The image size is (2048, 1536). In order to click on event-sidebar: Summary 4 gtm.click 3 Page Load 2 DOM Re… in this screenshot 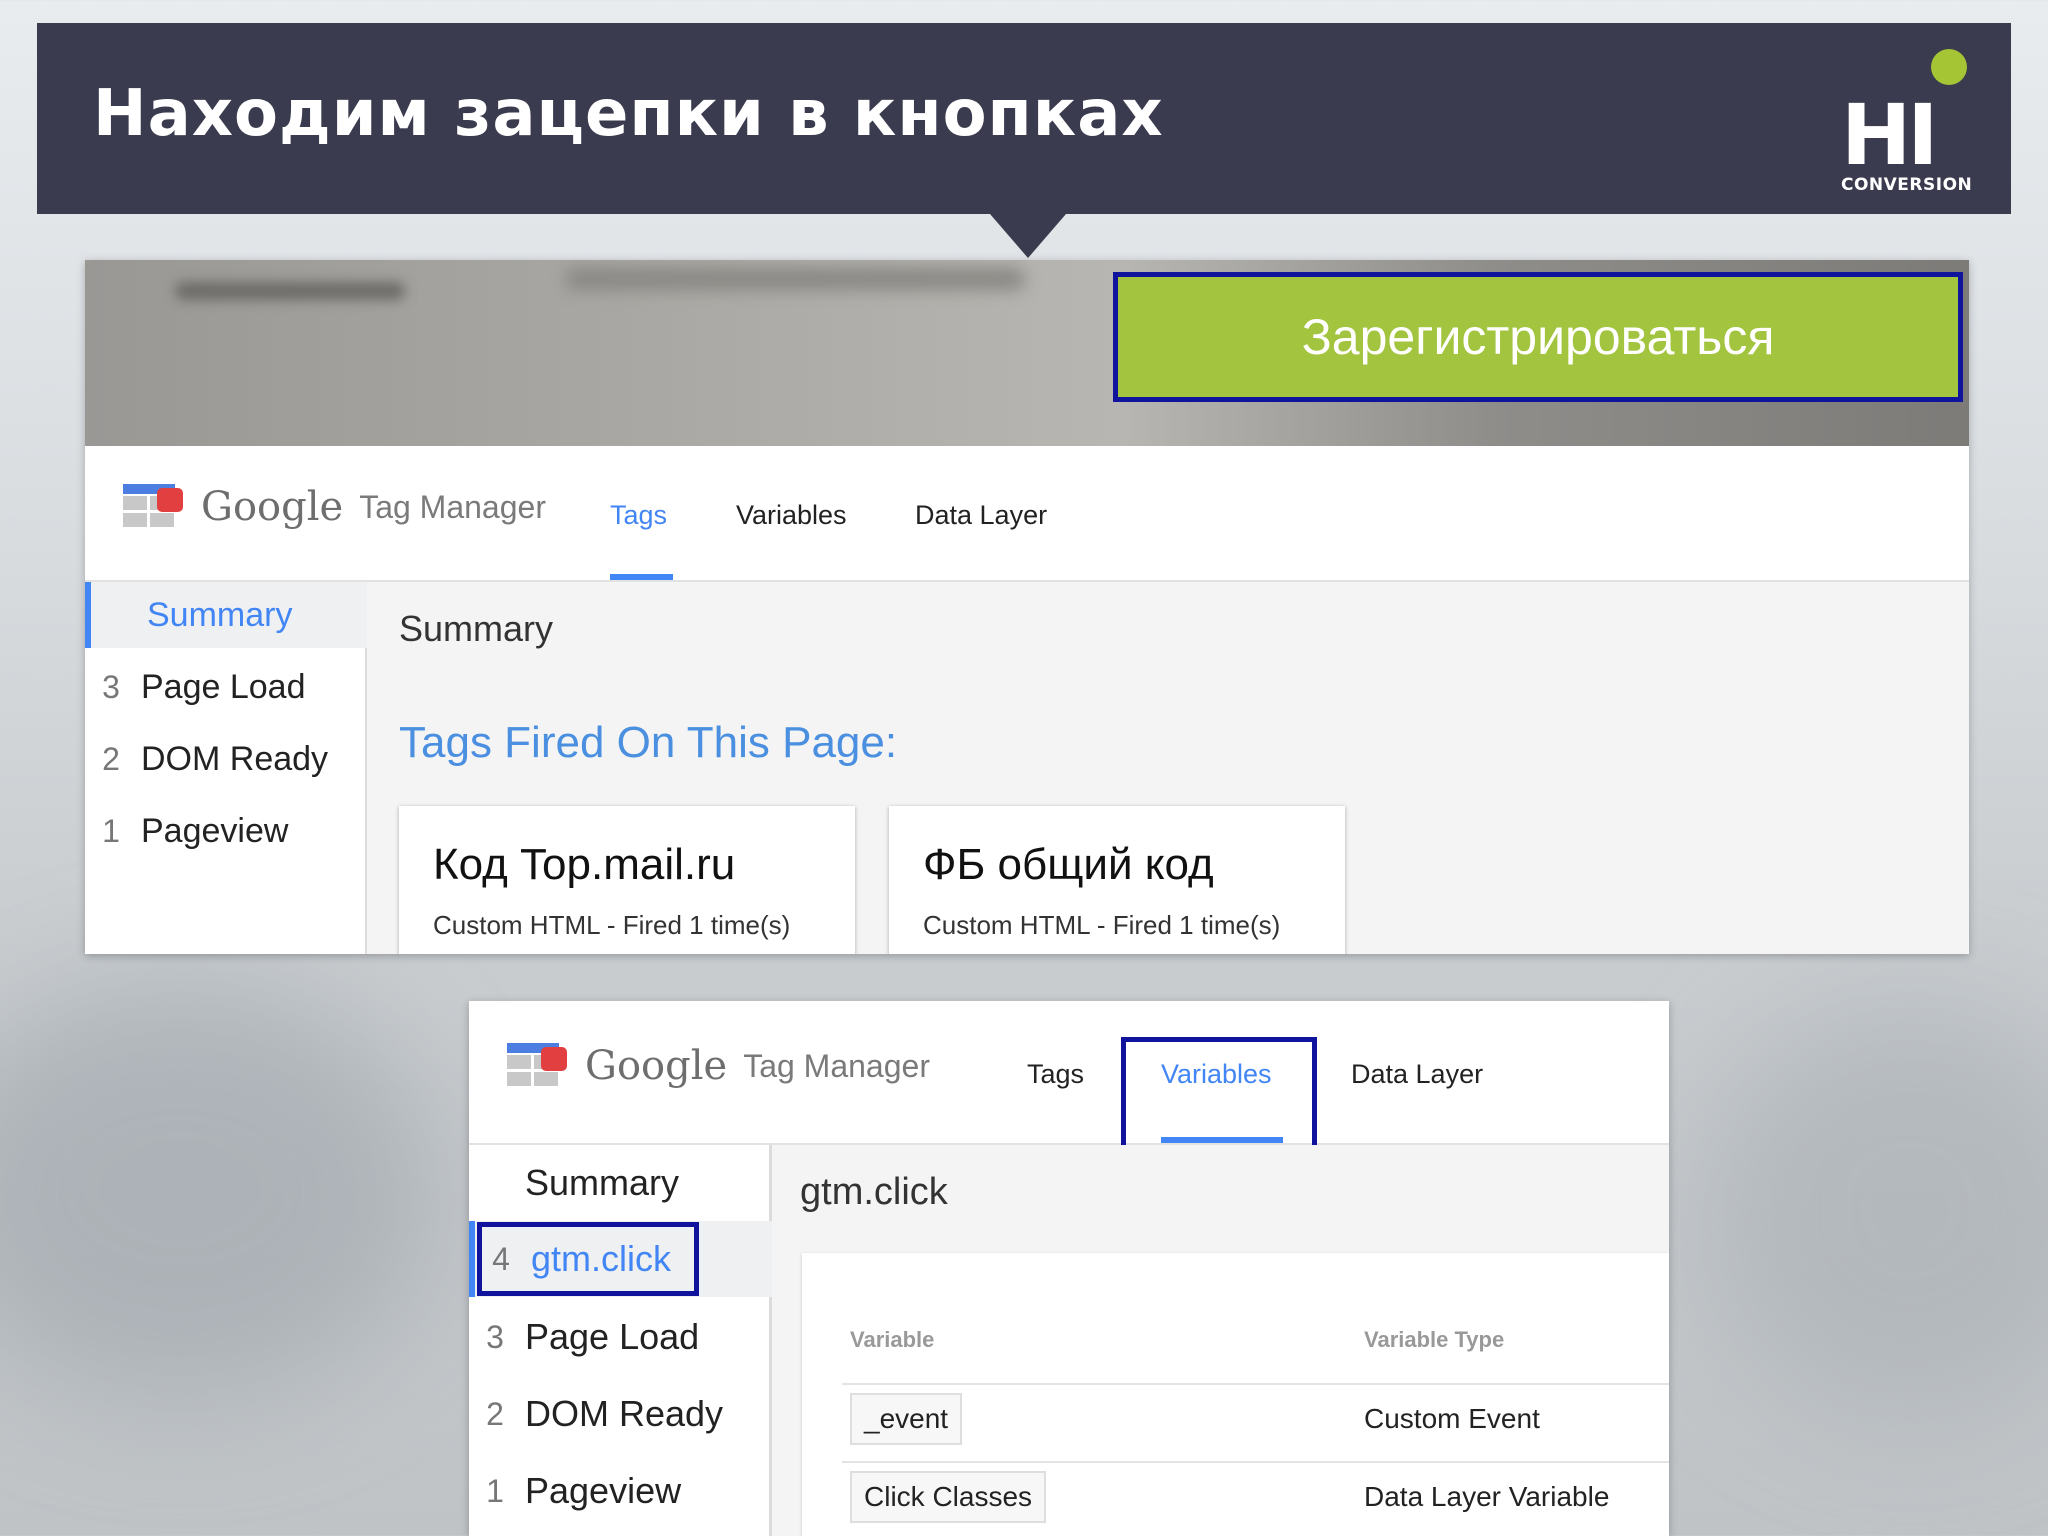, I will do `click(622, 1340)`.